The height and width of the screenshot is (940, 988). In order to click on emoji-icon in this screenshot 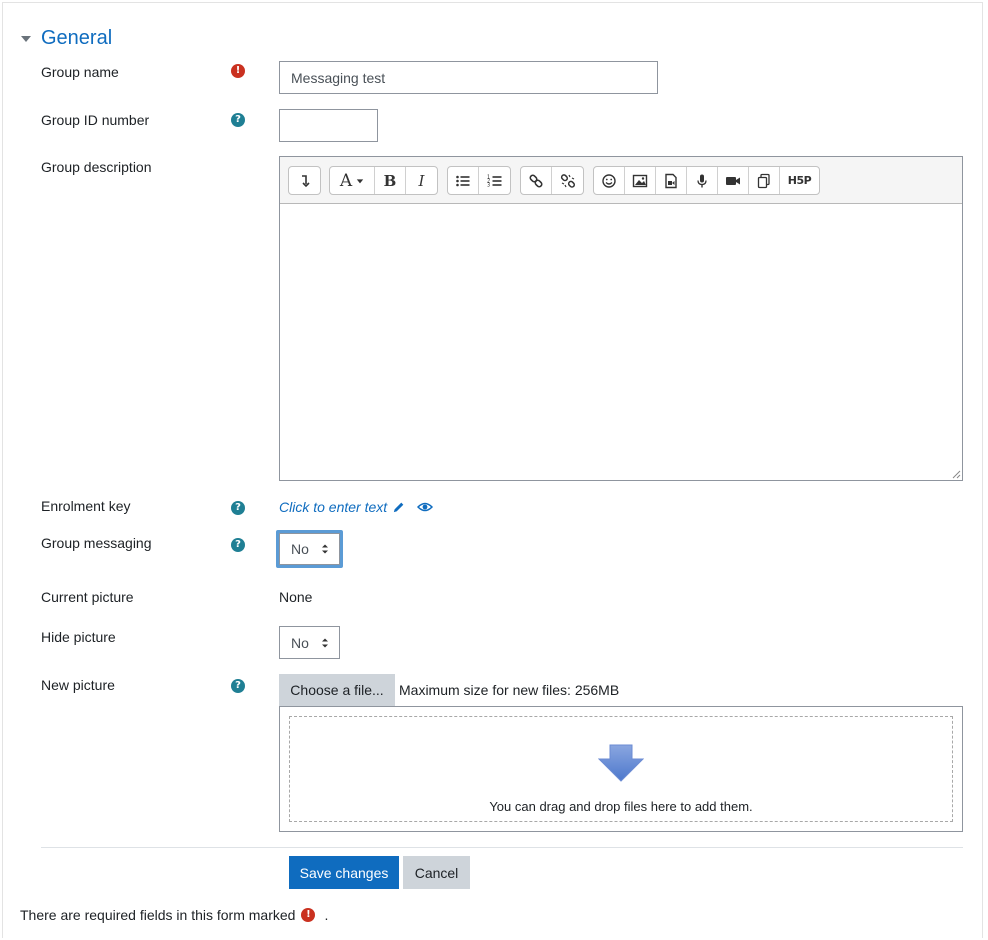, I will do `click(609, 180)`.